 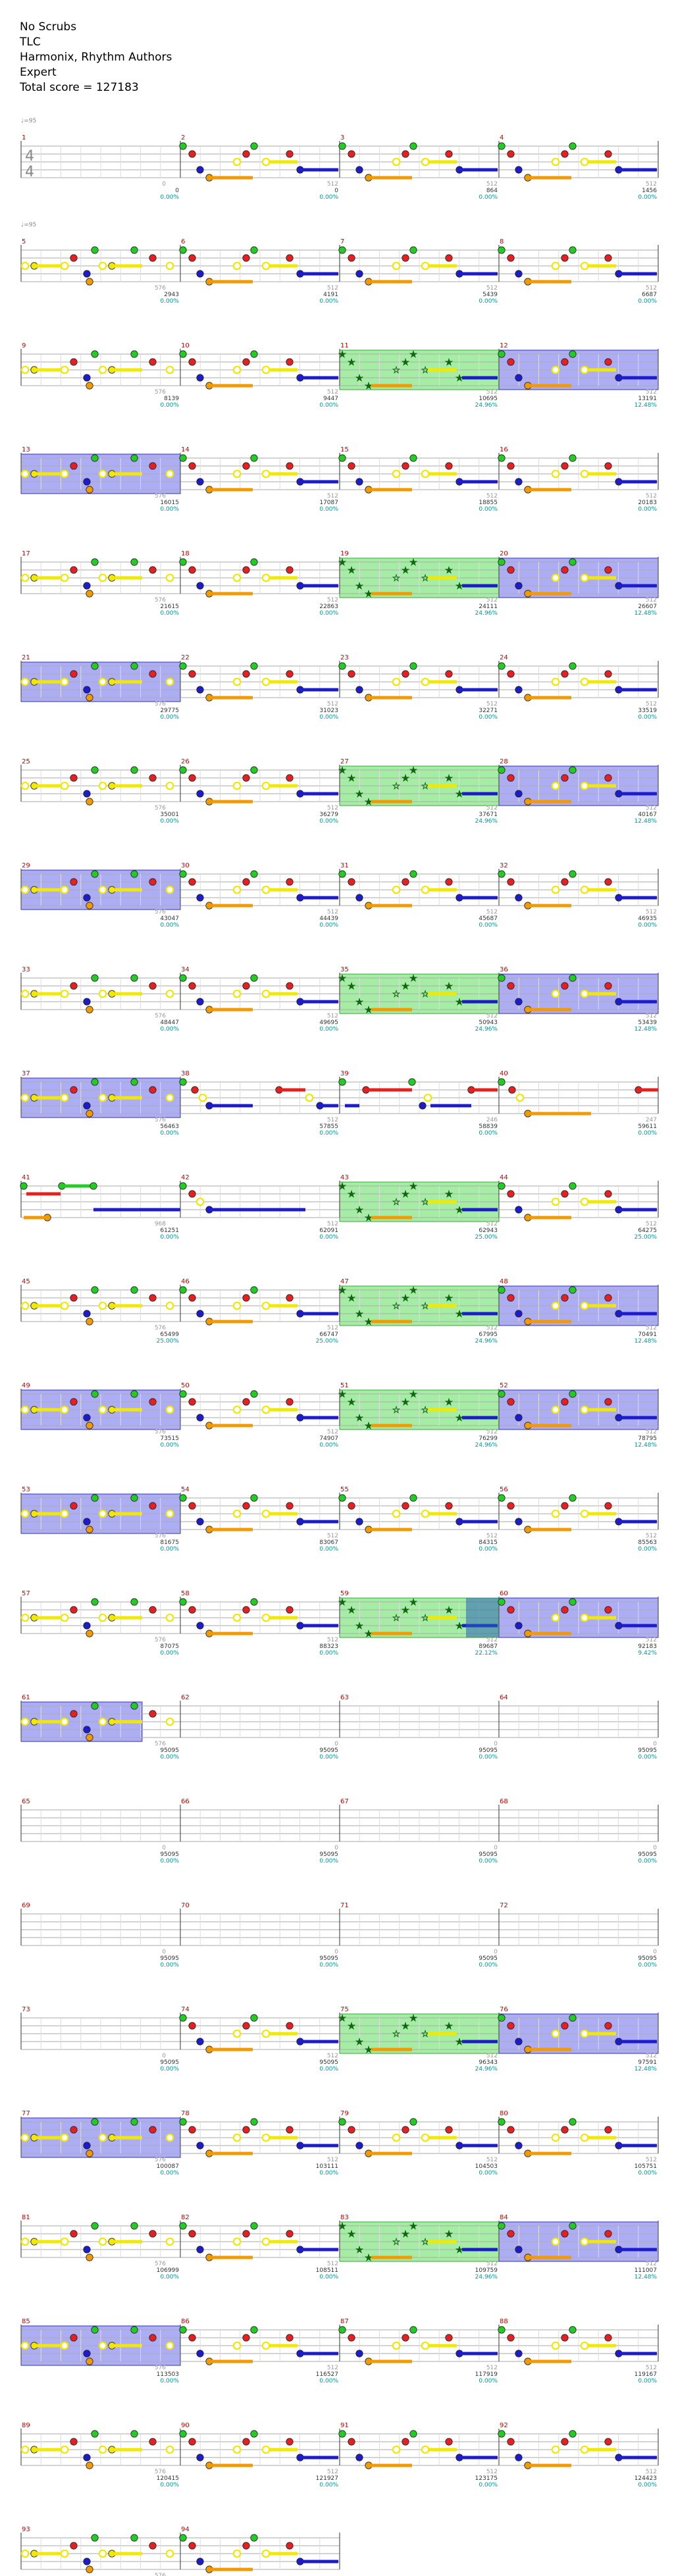 What do you see at coordinates (578, 791) in the screenshot?
I see `measure-28: 28 5124016712.48%` at bounding box center [578, 791].